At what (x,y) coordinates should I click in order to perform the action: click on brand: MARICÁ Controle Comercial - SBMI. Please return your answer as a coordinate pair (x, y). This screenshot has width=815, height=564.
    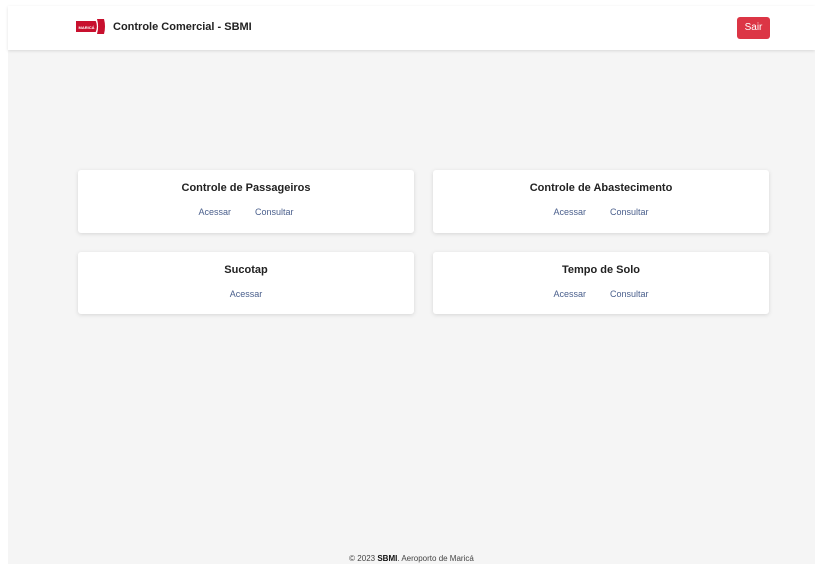
    Looking at the image, I should click on (164, 26).